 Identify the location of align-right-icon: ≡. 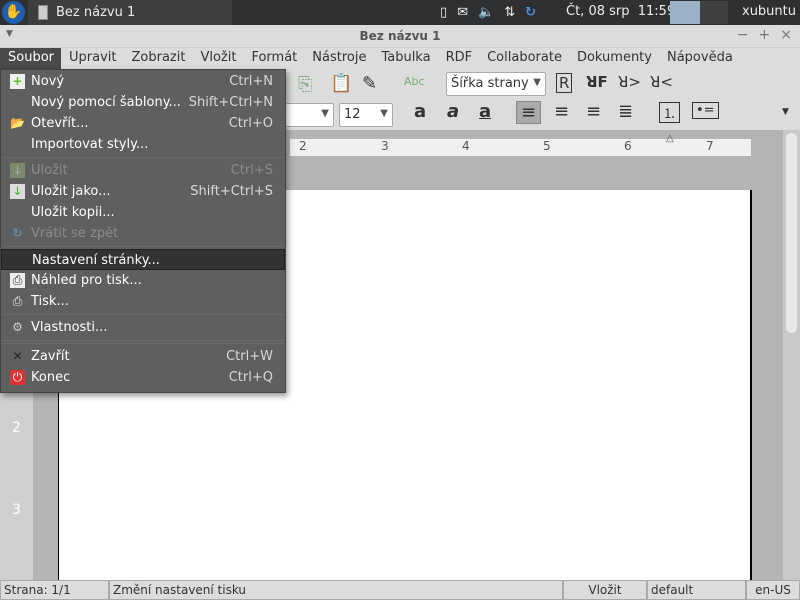
(593, 111).